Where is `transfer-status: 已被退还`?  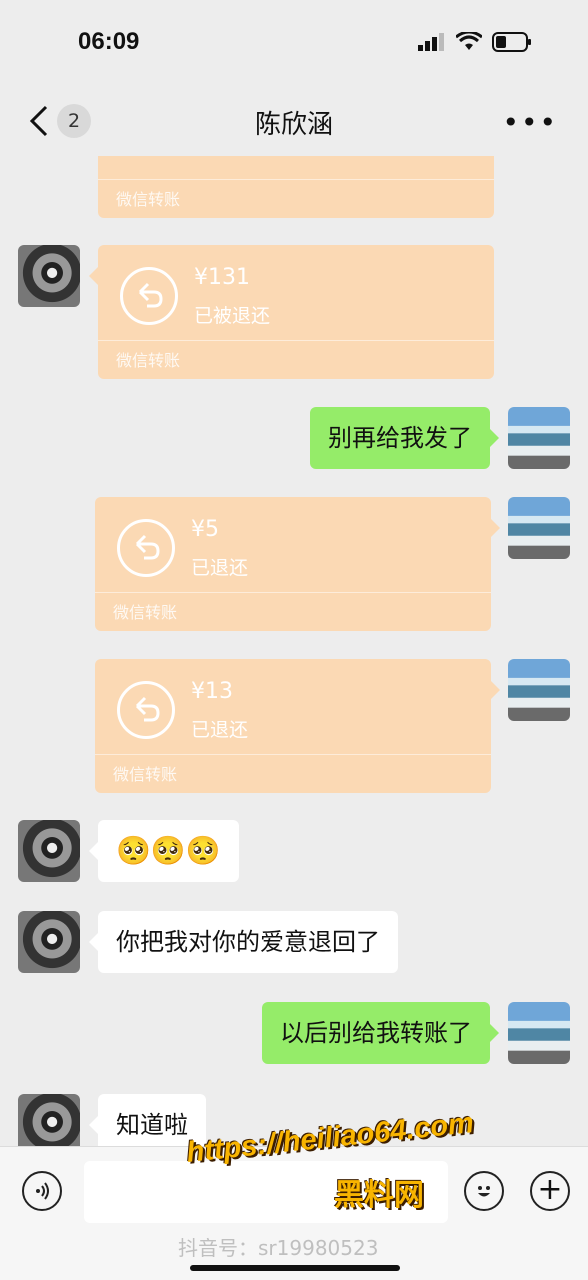 transfer-status: 已被退还 is located at coordinates (232, 316).